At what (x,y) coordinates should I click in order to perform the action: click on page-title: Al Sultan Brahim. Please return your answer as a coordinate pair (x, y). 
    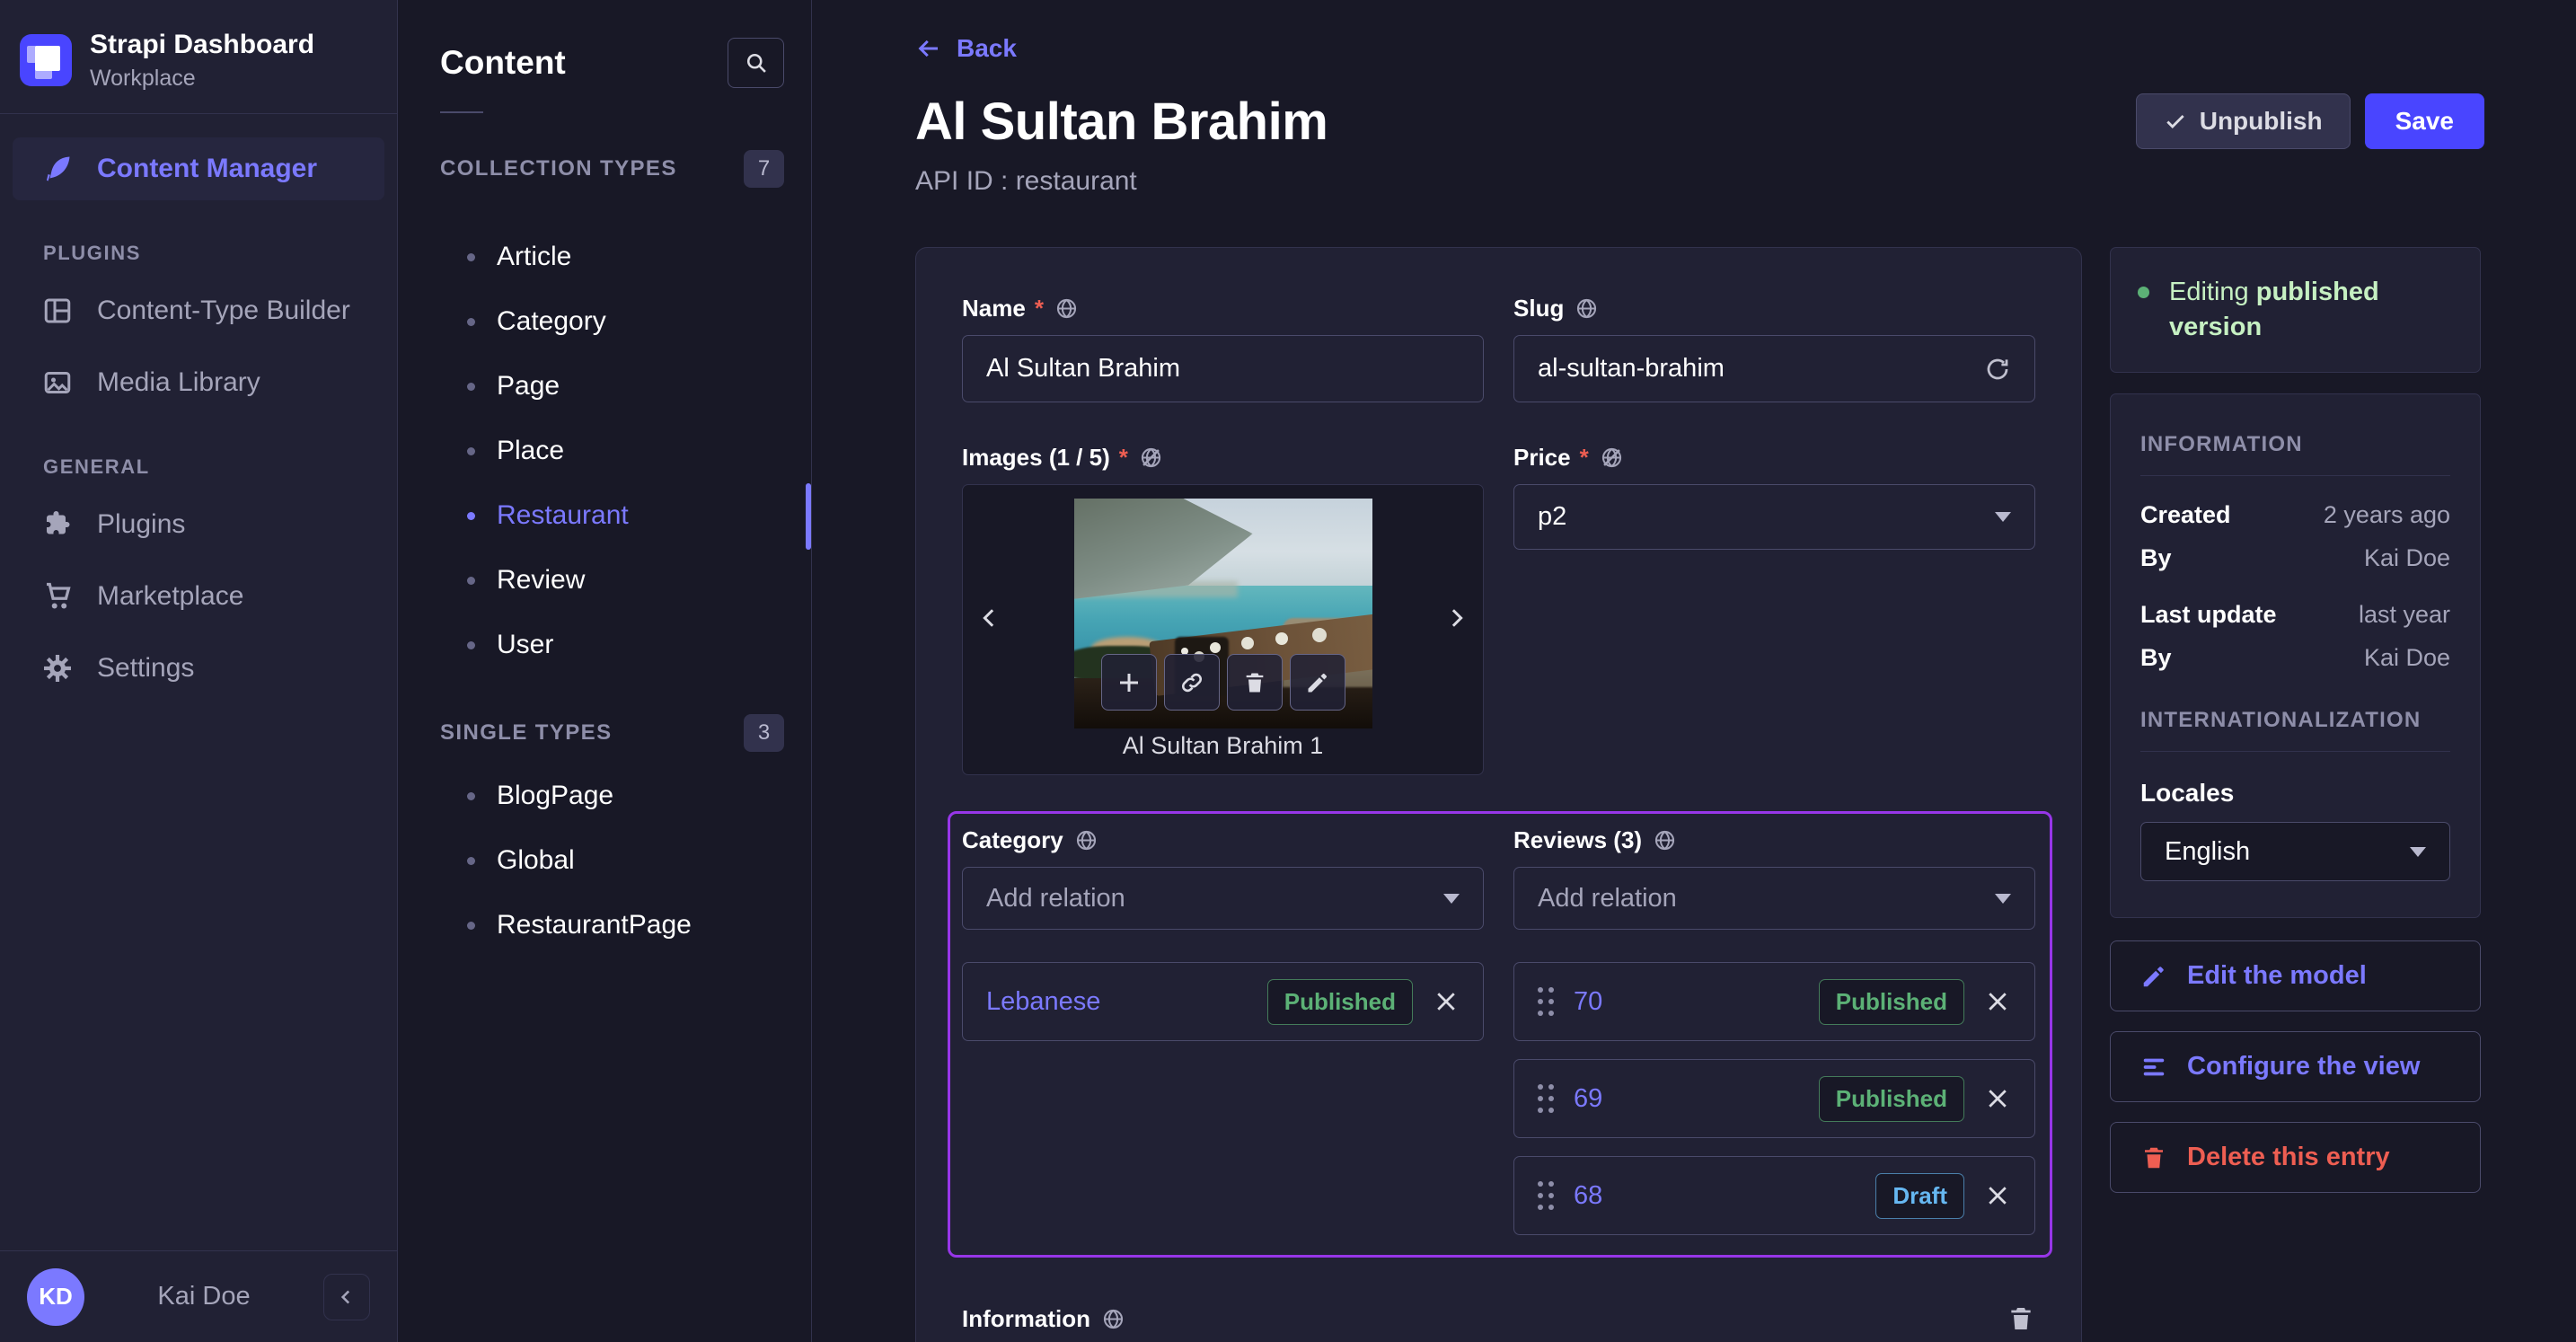
    Looking at the image, I should click on (1121, 122).